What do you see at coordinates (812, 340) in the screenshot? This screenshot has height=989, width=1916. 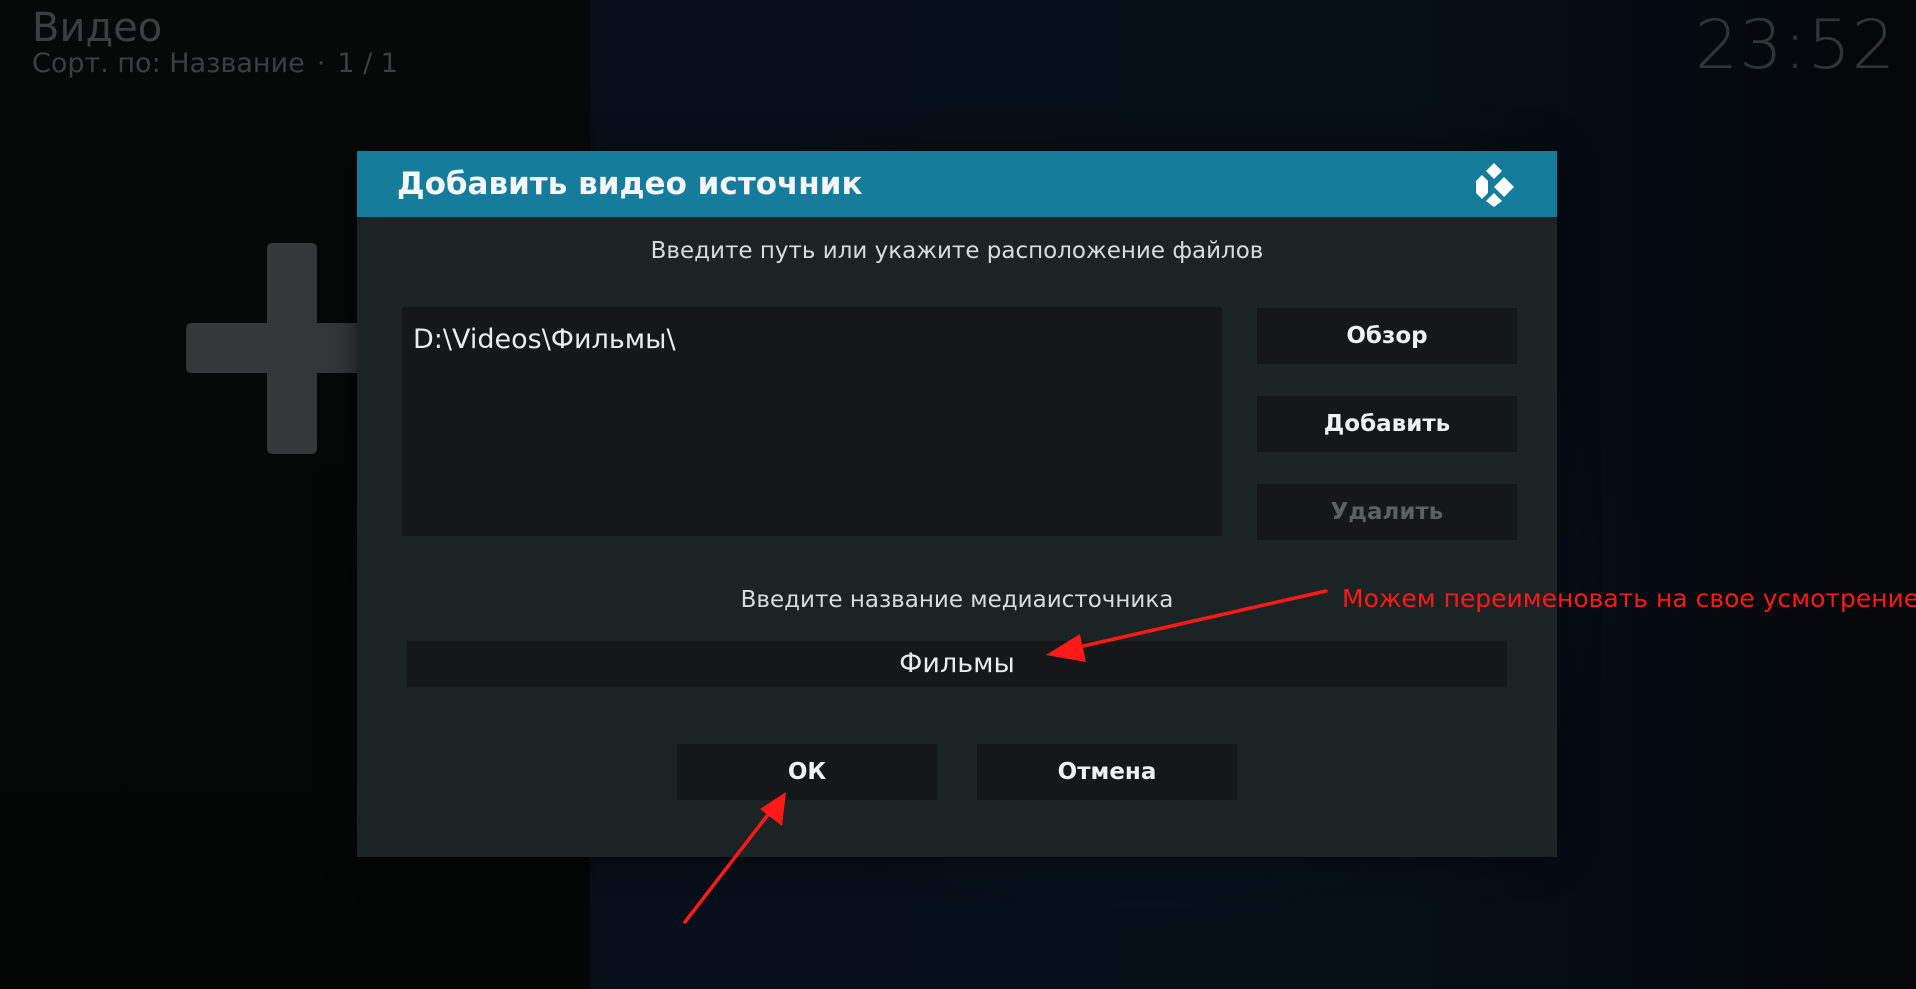 I see `path-list-item: D:\Videos\Фильмы\` at bounding box center [812, 340].